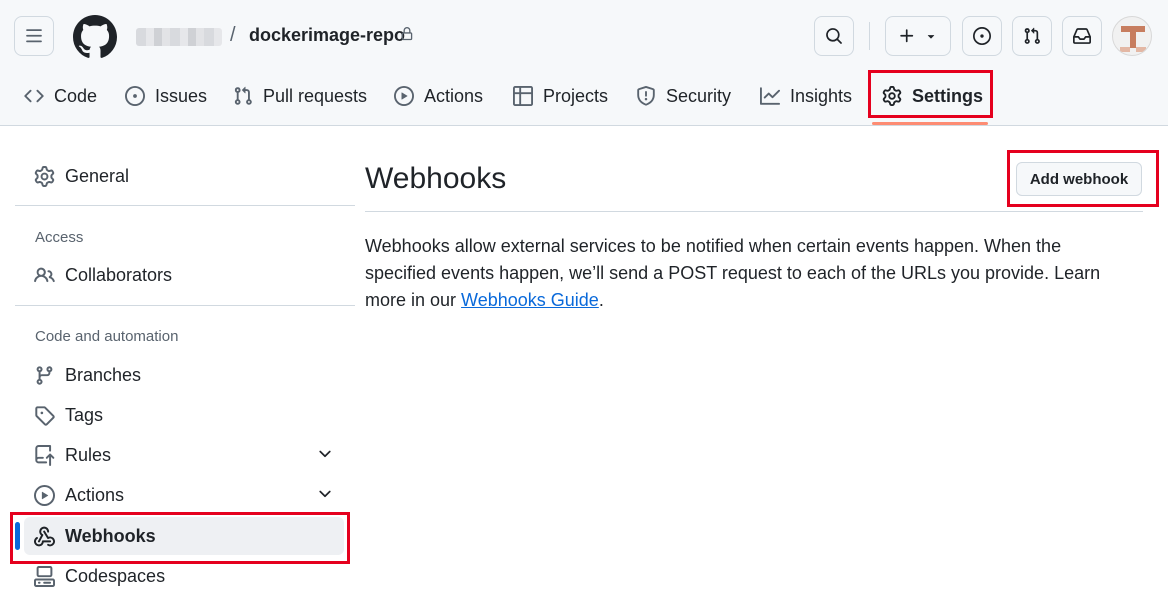  I want to click on codespaces-icon, so click(44, 576).